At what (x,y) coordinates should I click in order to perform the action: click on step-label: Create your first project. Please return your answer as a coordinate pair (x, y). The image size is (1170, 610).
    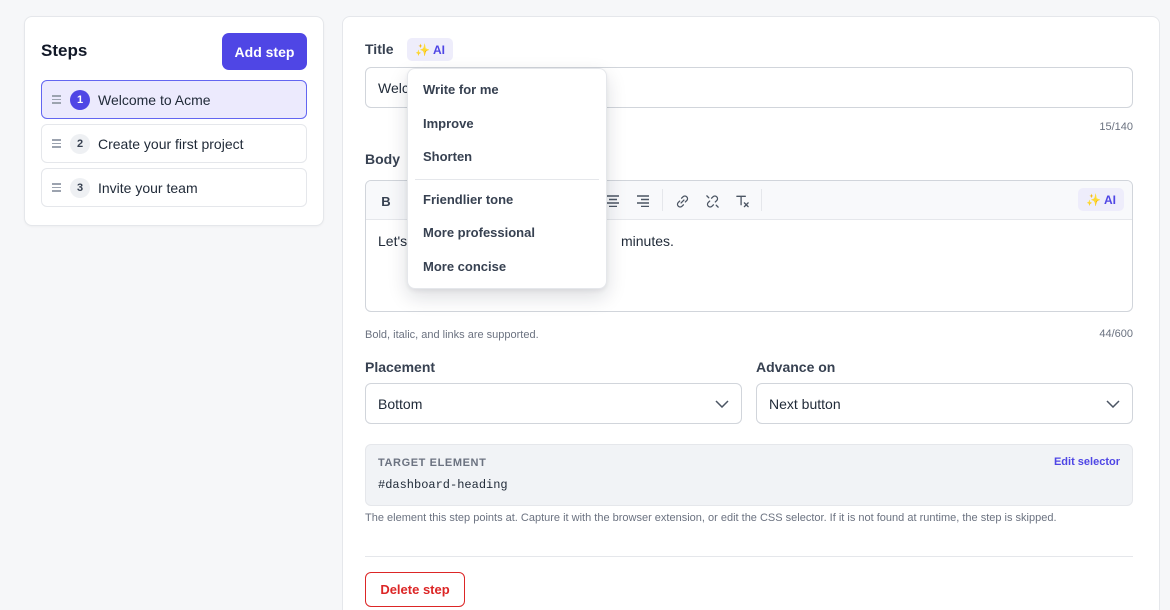
    Looking at the image, I should click on (171, 143).